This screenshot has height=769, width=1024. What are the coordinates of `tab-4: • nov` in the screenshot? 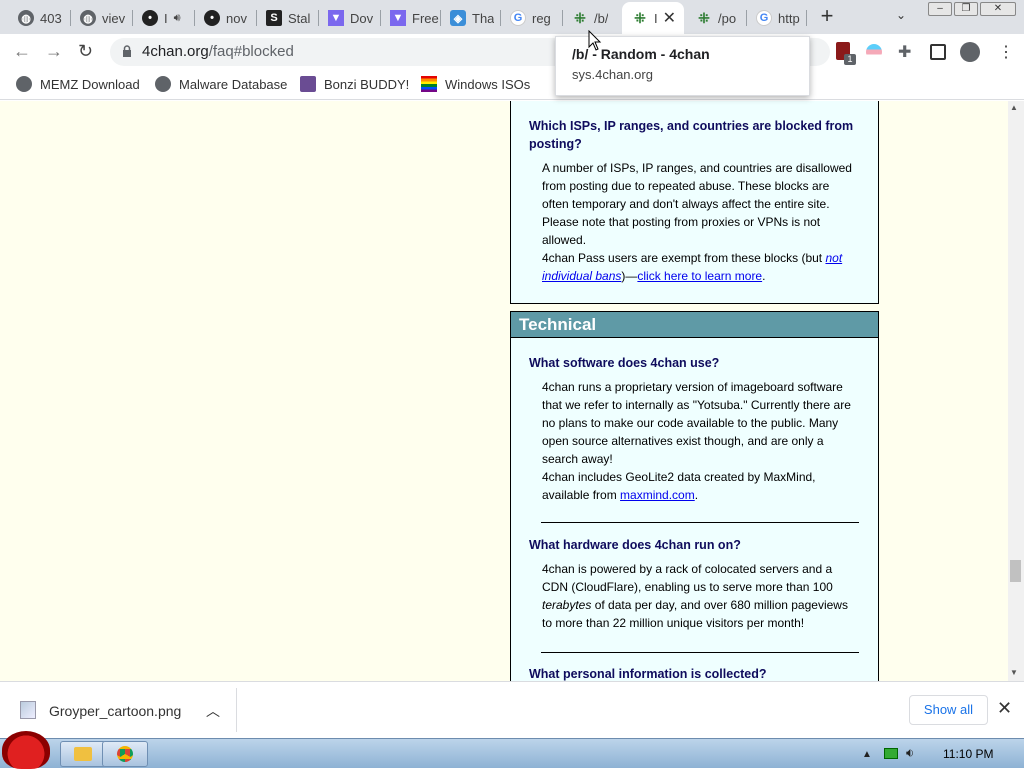 It's located at (224, 18).